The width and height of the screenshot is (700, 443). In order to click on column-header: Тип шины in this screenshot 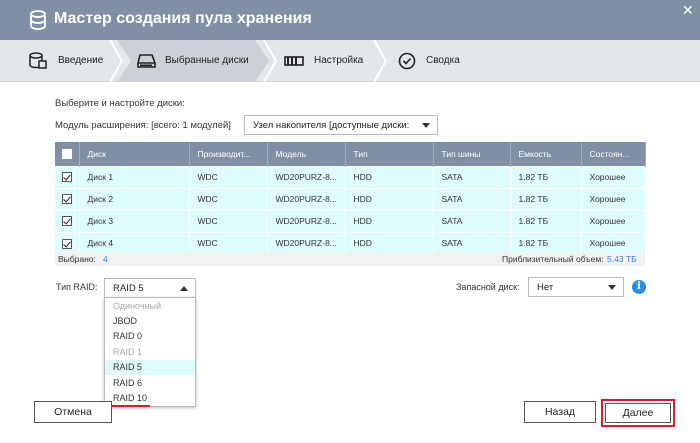, I will do `click(472, 154)`.